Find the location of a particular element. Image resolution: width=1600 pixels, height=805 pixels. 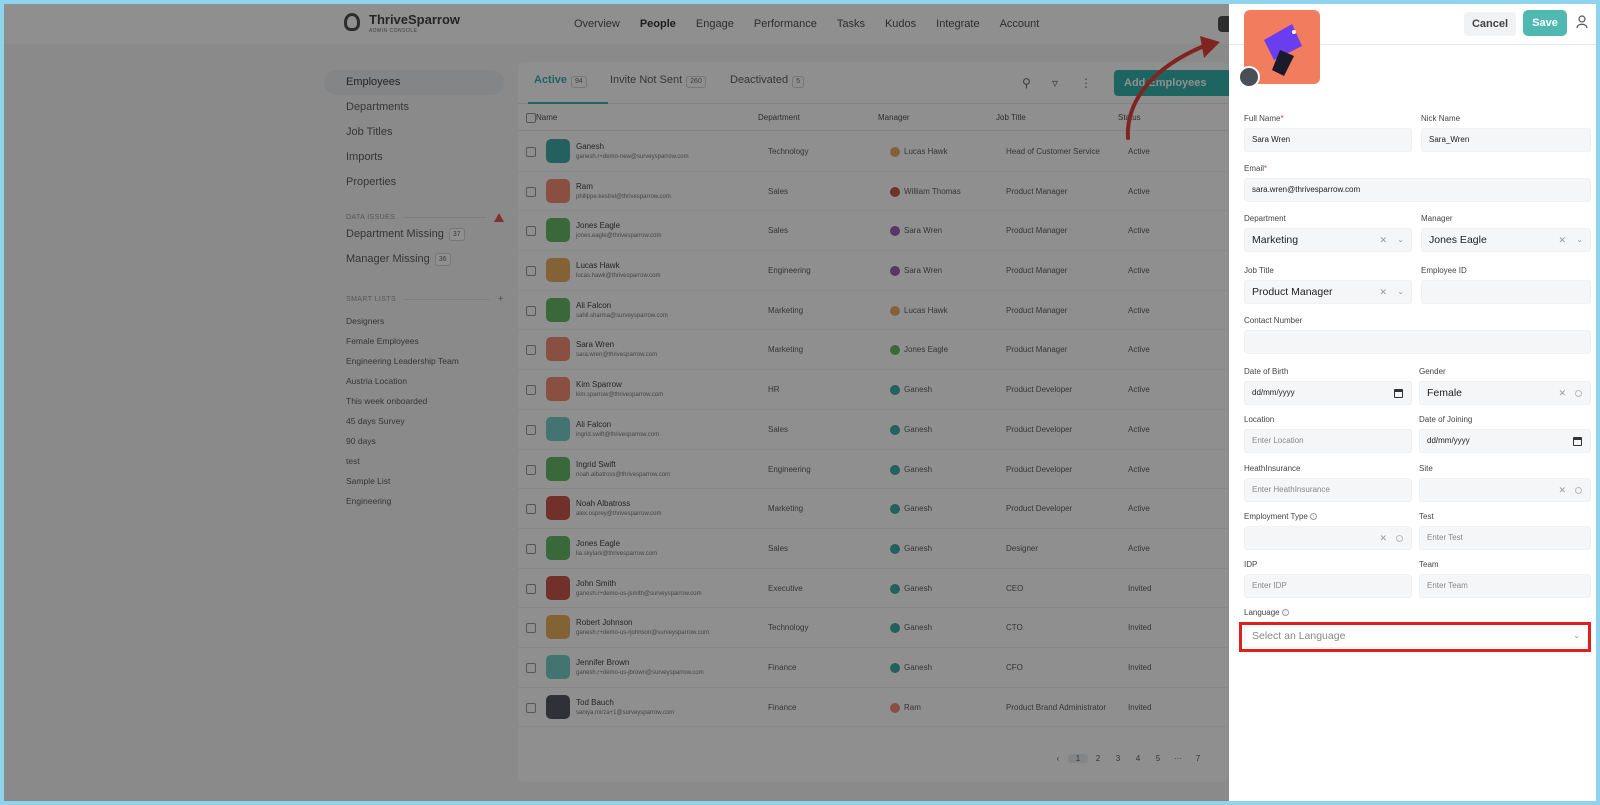

column-header-department: Department is located at coordinates (779, 117).